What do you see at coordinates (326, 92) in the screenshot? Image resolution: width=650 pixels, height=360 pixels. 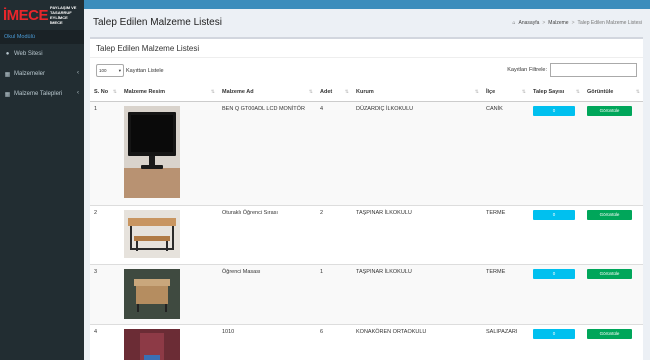 I see `col-header-label: Adet` at bounding box center [326, 92].